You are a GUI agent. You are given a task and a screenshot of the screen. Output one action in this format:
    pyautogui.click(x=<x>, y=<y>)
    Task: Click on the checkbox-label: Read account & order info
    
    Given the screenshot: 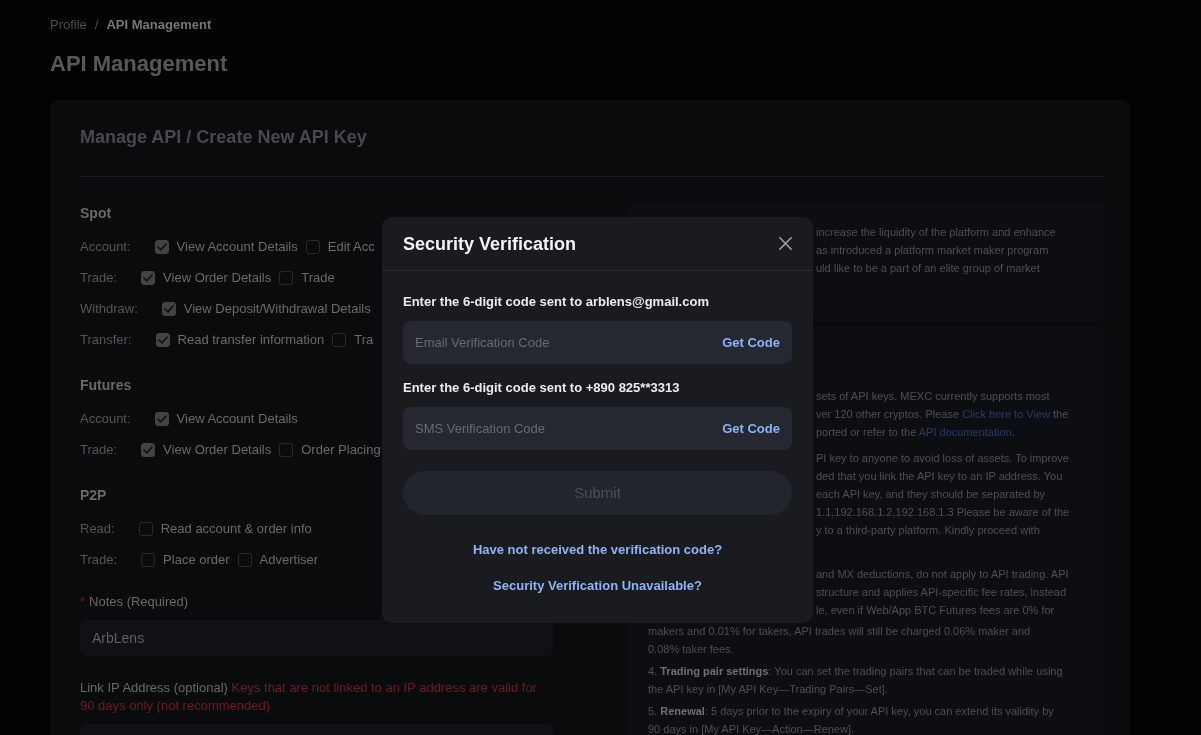 What is the action you would take?
    pyautogui.click(x=236, y=528)
    